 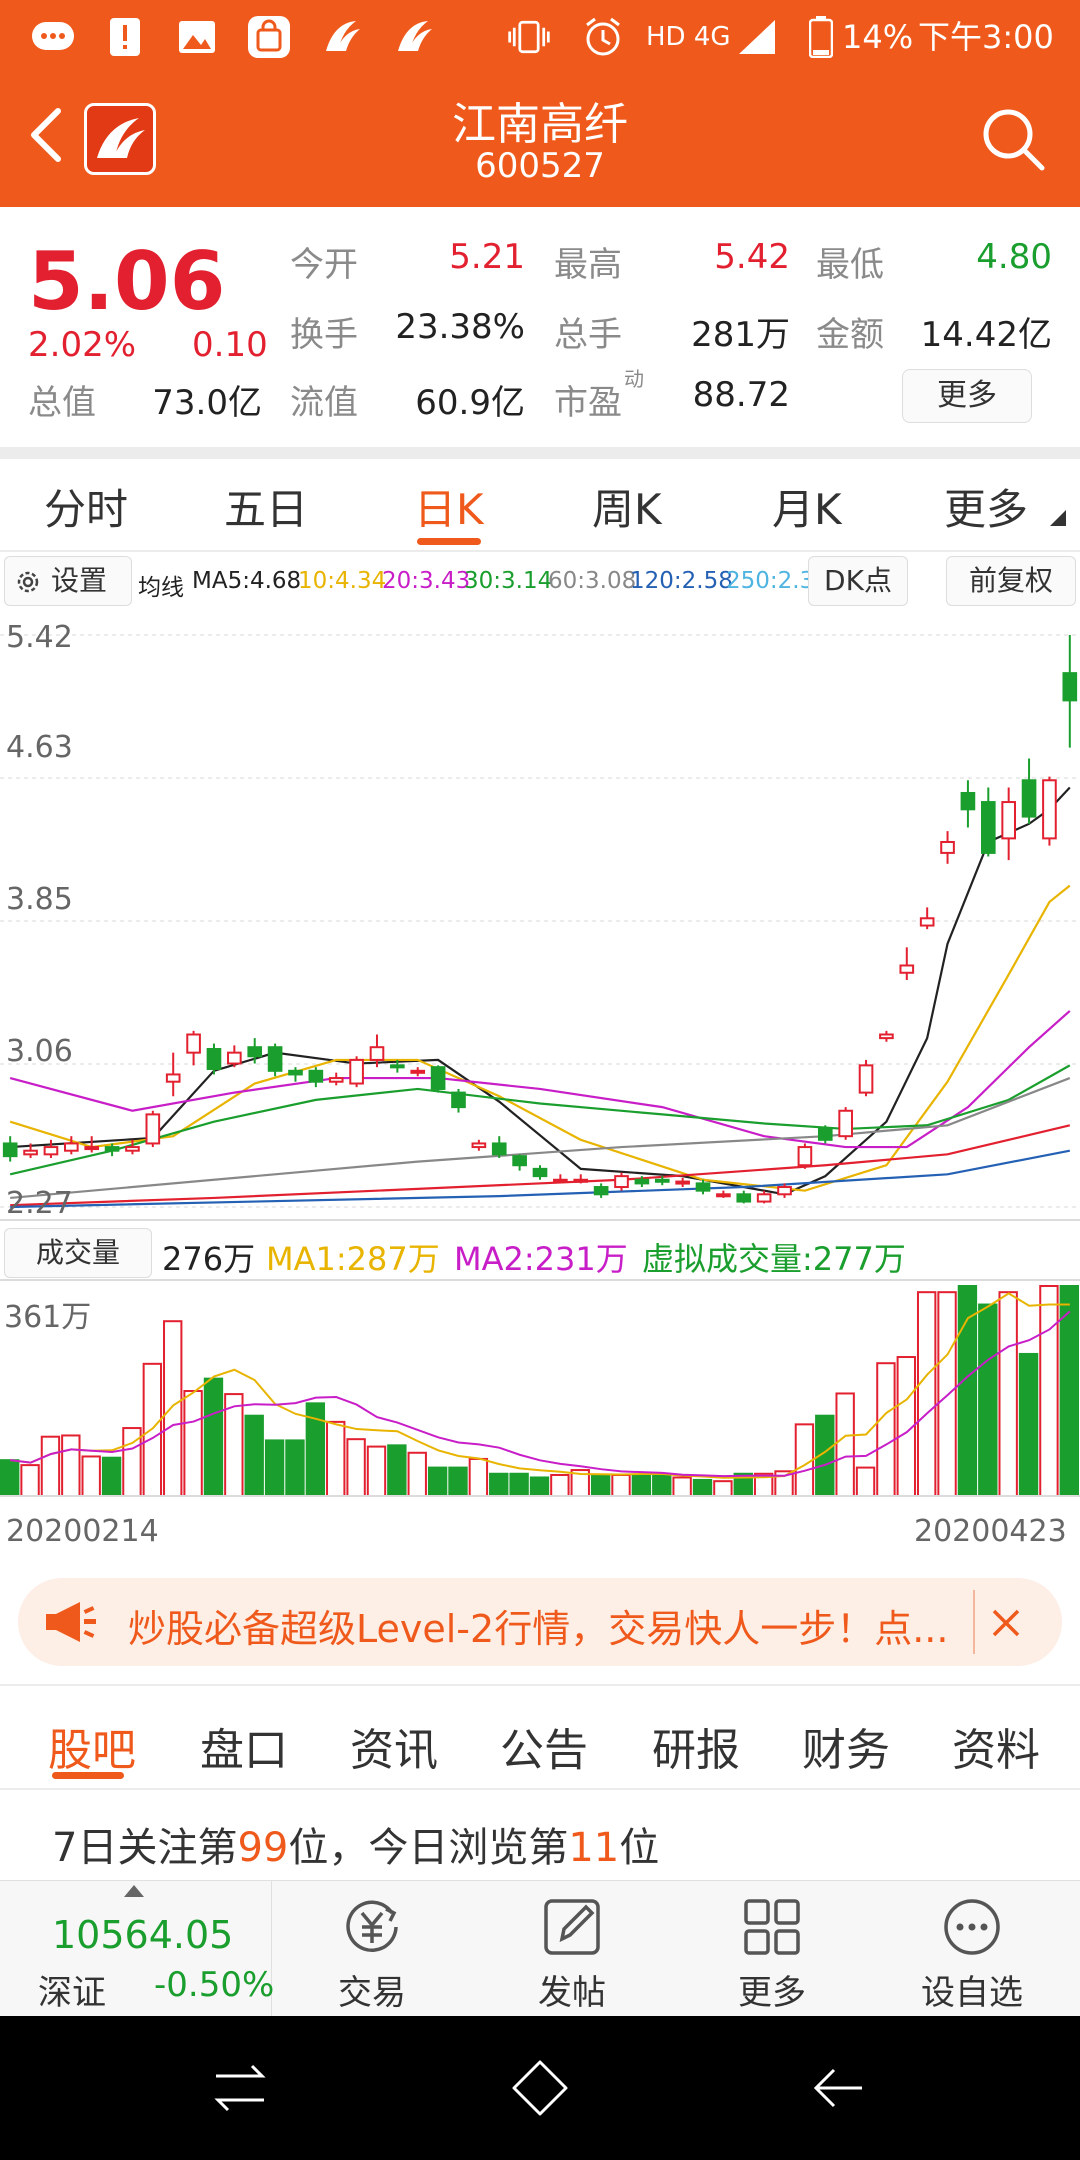 I want to click on expand-up-icon, so click(x=134, y=1891).